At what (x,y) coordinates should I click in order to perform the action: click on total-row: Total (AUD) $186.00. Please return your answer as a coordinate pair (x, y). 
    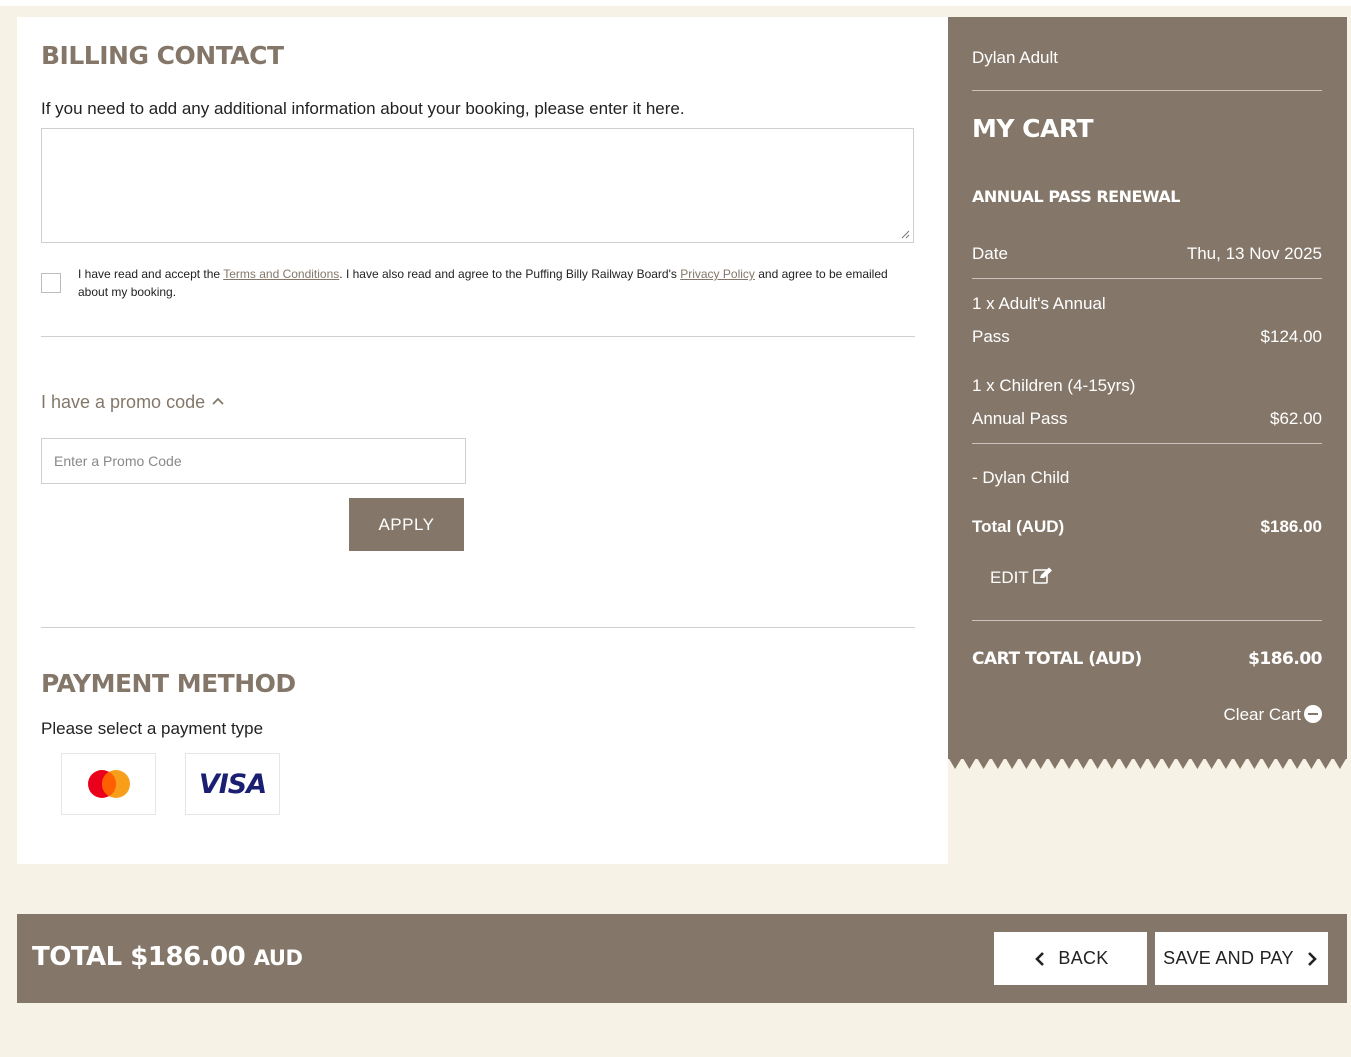
    Looking at the image, I should click on (1147, 527).